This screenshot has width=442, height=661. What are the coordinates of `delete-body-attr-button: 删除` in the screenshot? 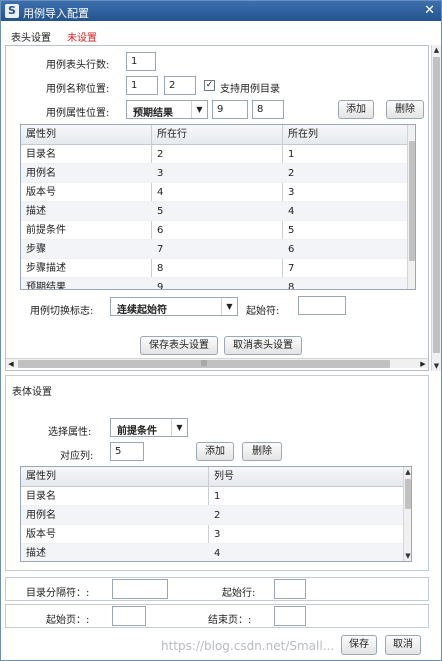 It's located at (262, 451).